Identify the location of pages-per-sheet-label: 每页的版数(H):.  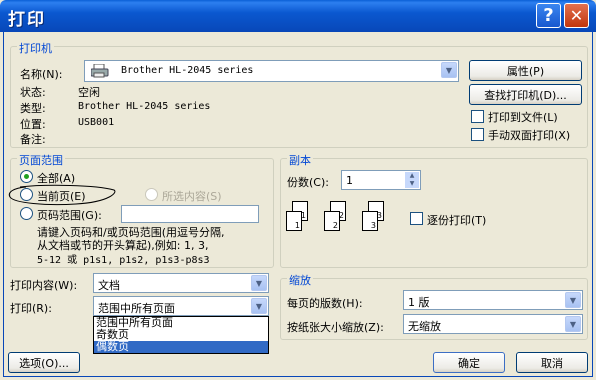
(325, 303).